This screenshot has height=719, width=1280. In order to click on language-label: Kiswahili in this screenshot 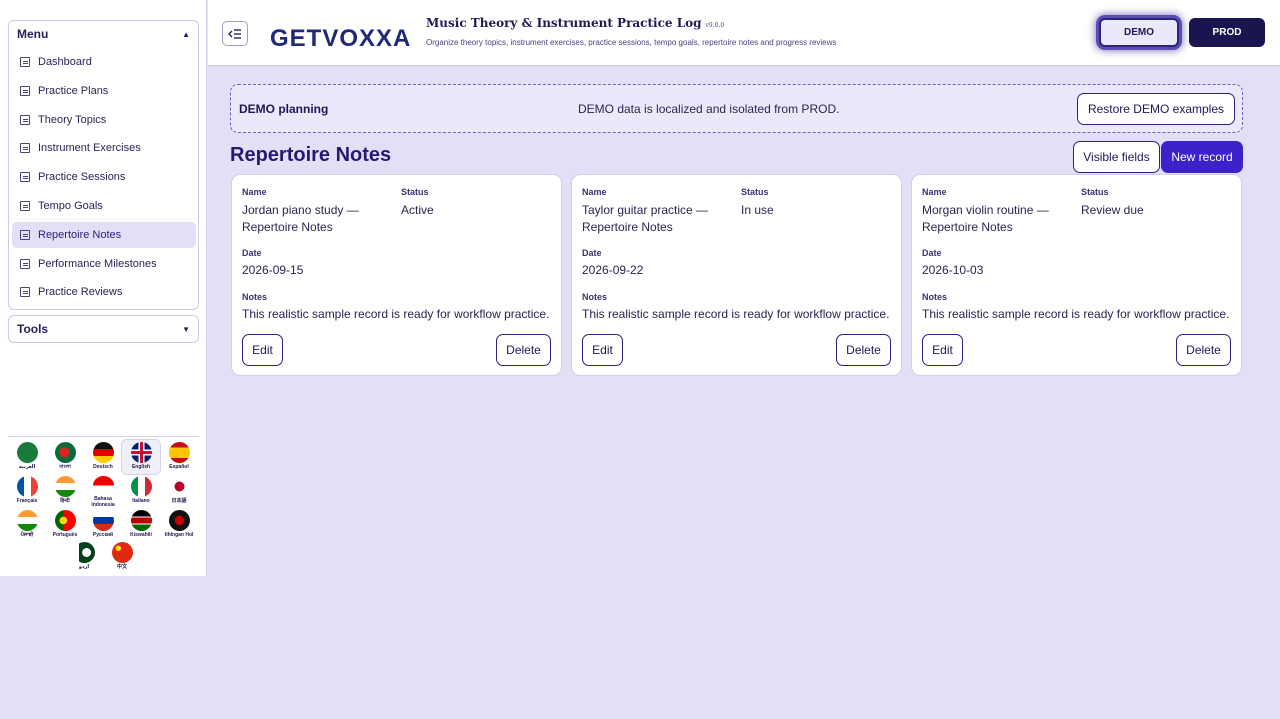, I will do `click(141, 535)`.